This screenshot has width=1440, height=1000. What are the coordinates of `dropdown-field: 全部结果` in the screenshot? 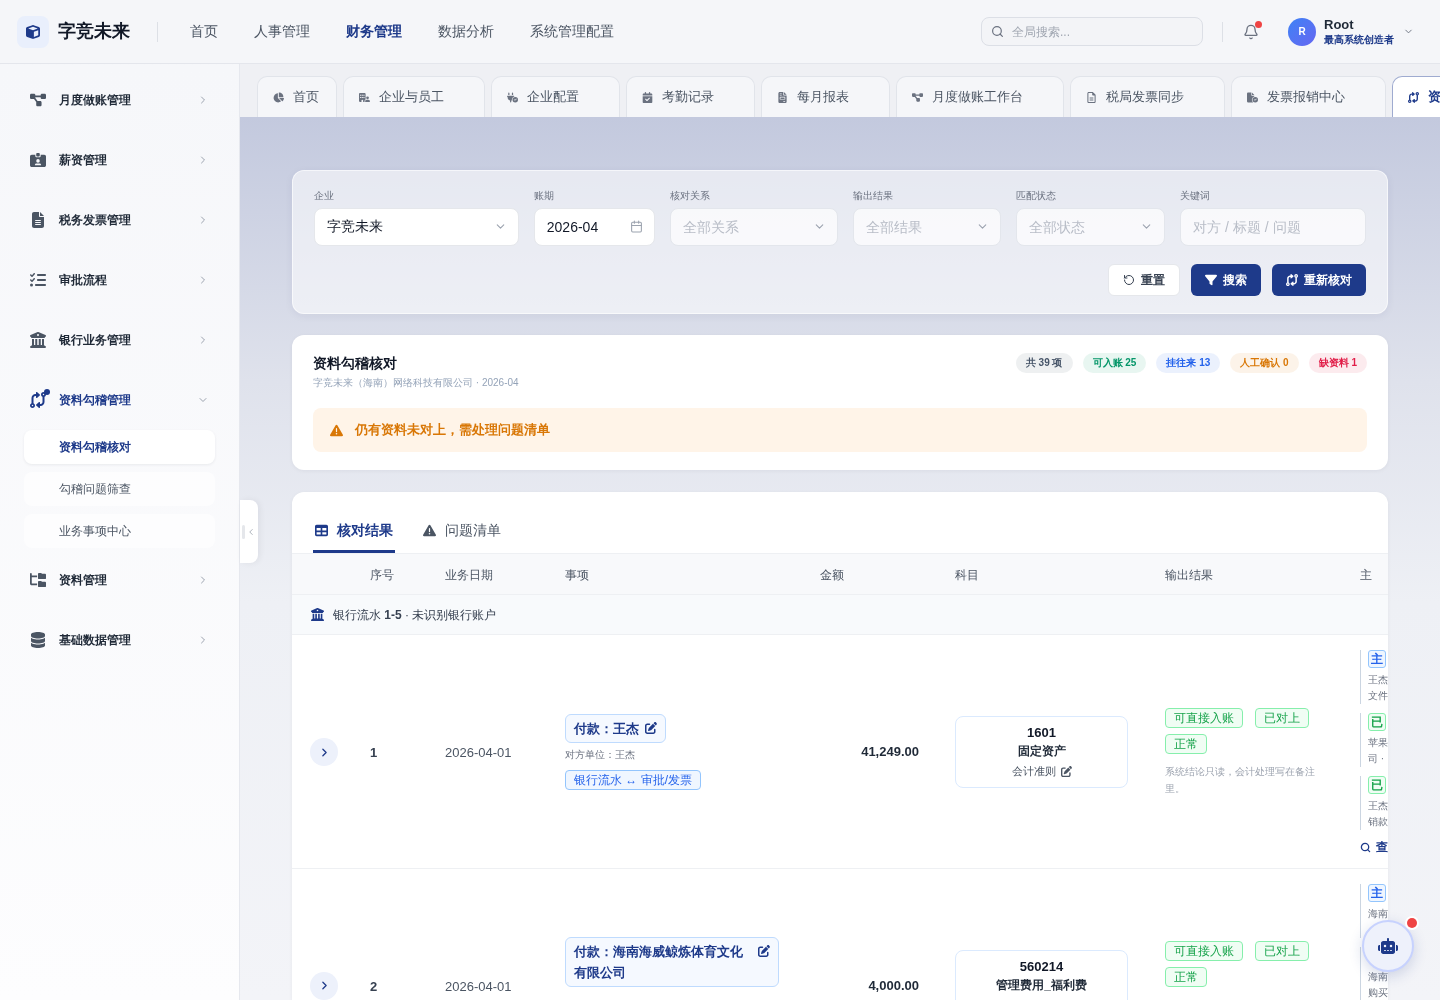 It's located at (927, 227).